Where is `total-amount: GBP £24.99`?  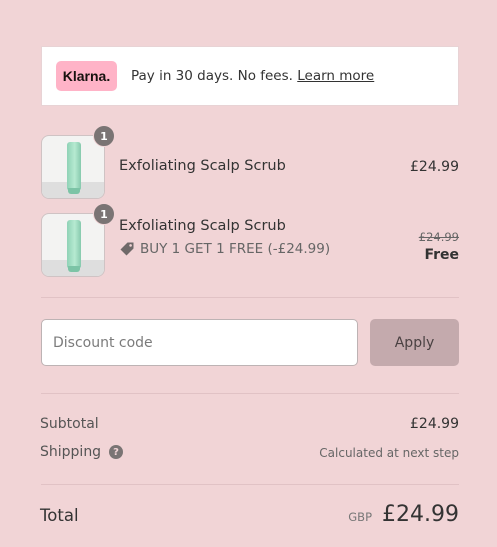
total-amount: GBP £24.99 is located at coordinates (403, 514).